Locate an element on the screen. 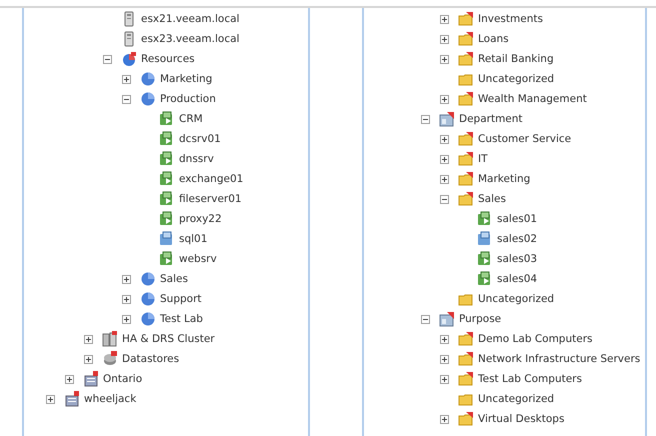  tree-item-label: Wealth Management is located at coordinates (532, 99).